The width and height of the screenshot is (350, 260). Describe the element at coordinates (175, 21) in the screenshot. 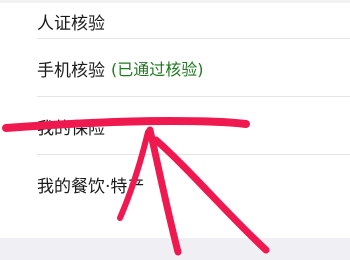

I see `list-item-id-verification: 人证核验` at that location.